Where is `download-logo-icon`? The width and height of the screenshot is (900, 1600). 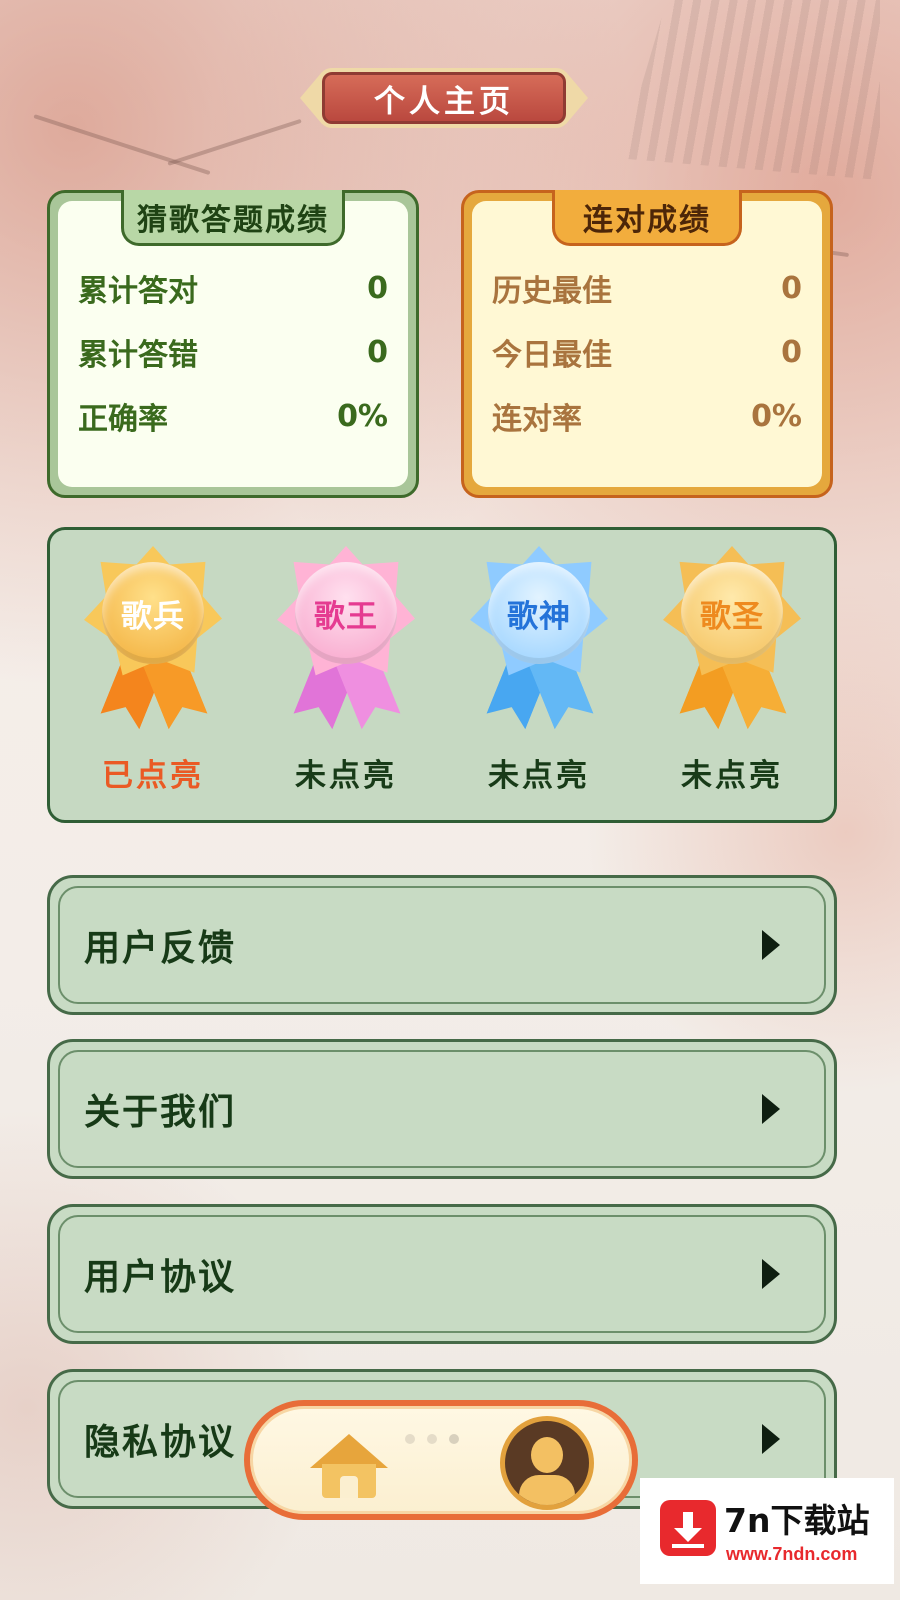
download-logo-icon is located at coordinates (688, 1528).